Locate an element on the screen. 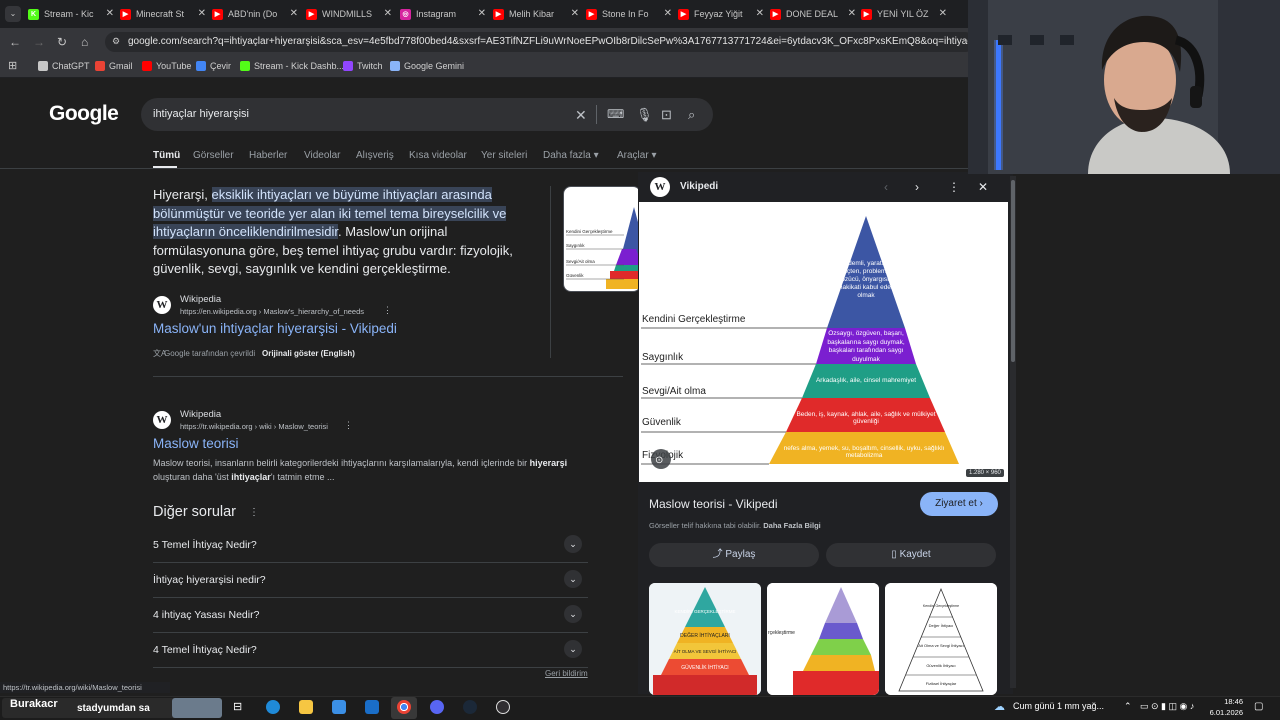 The height and width of the screenshot is (720, 1280). google-lens-icon: ⊡ is located at coordinates (666, 115).